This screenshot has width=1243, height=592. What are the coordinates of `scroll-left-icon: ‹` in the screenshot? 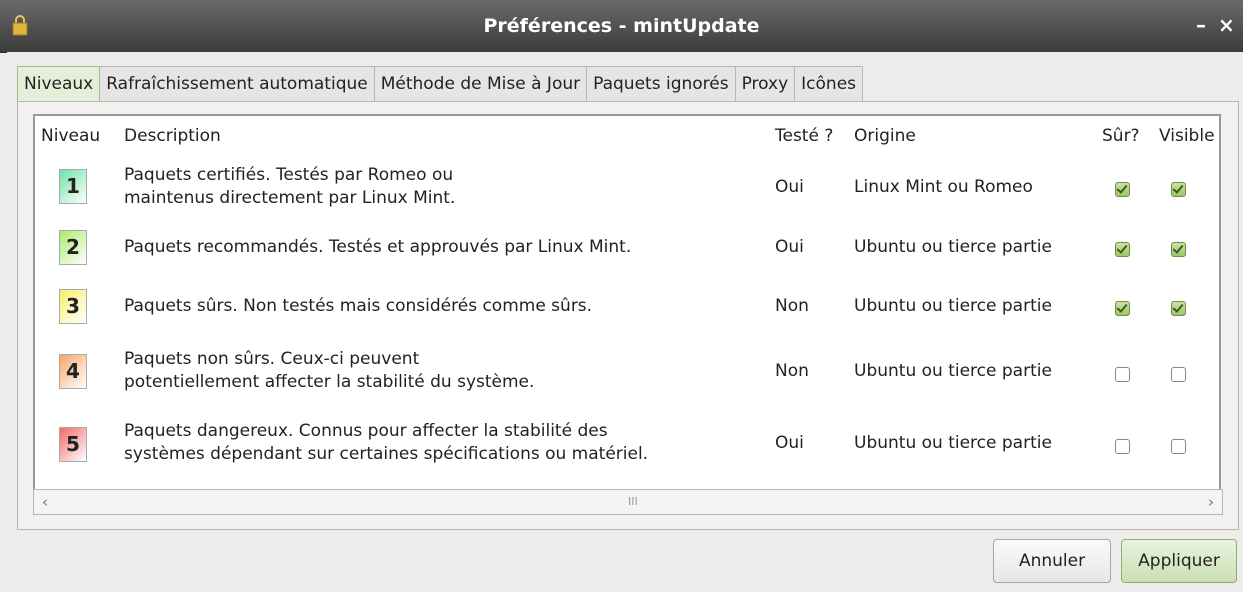 It's located at (45, 502).